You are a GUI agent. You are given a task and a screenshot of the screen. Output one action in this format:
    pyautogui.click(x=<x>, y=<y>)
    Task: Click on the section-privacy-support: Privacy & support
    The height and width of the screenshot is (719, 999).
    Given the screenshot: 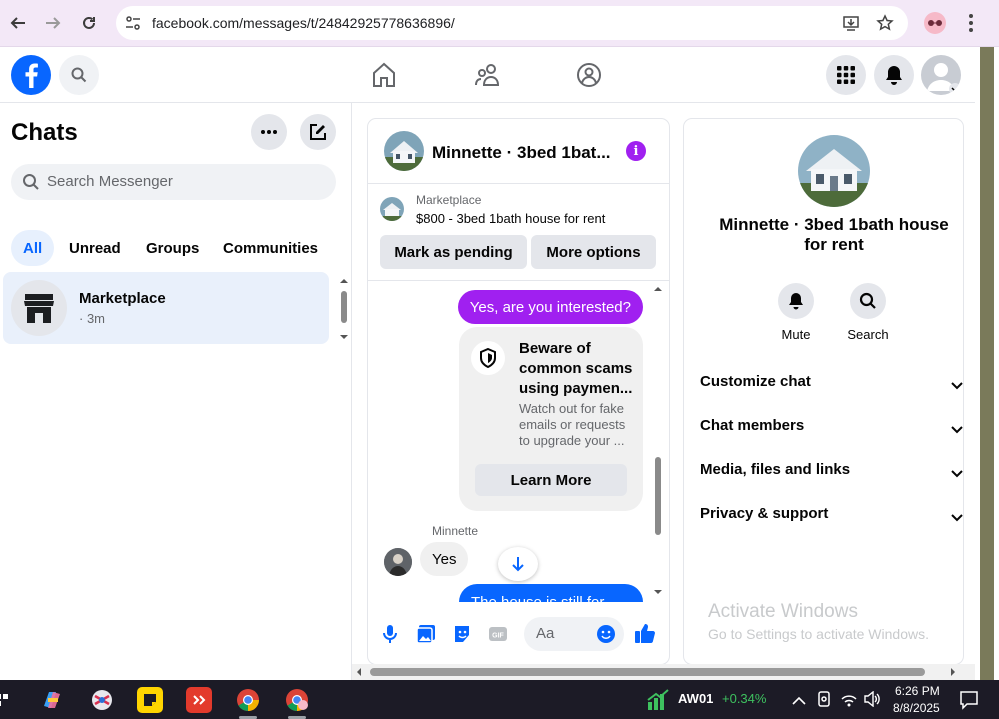 What is the action you would take?
    pyautogui.click(x=831, y=517)
    